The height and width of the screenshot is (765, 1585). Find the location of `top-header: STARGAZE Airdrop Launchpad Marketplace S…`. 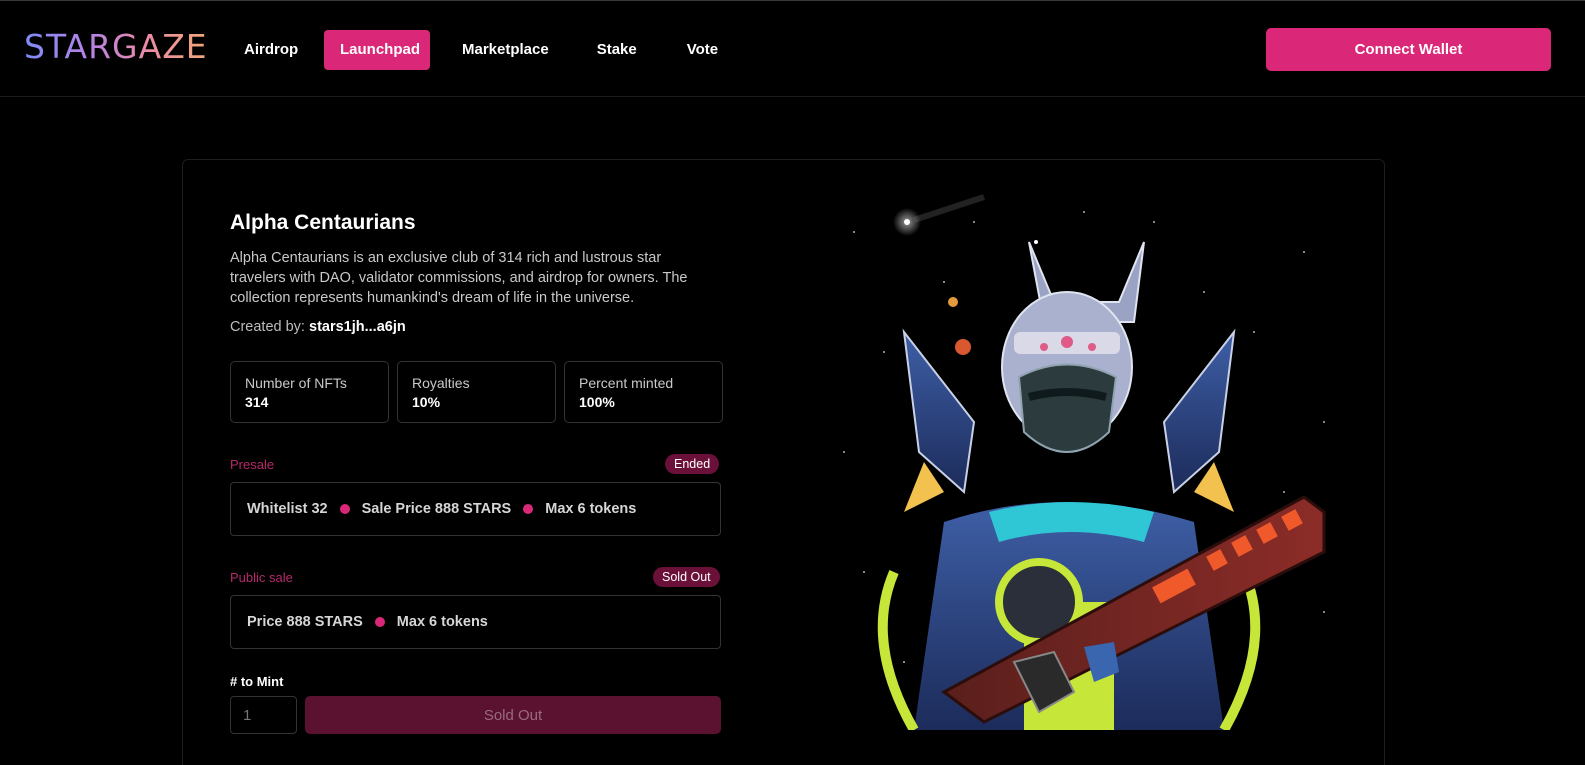

top-header: STARGAZE Airdrop Launchpad Marketplace S… is located at coordinates (792, 49).